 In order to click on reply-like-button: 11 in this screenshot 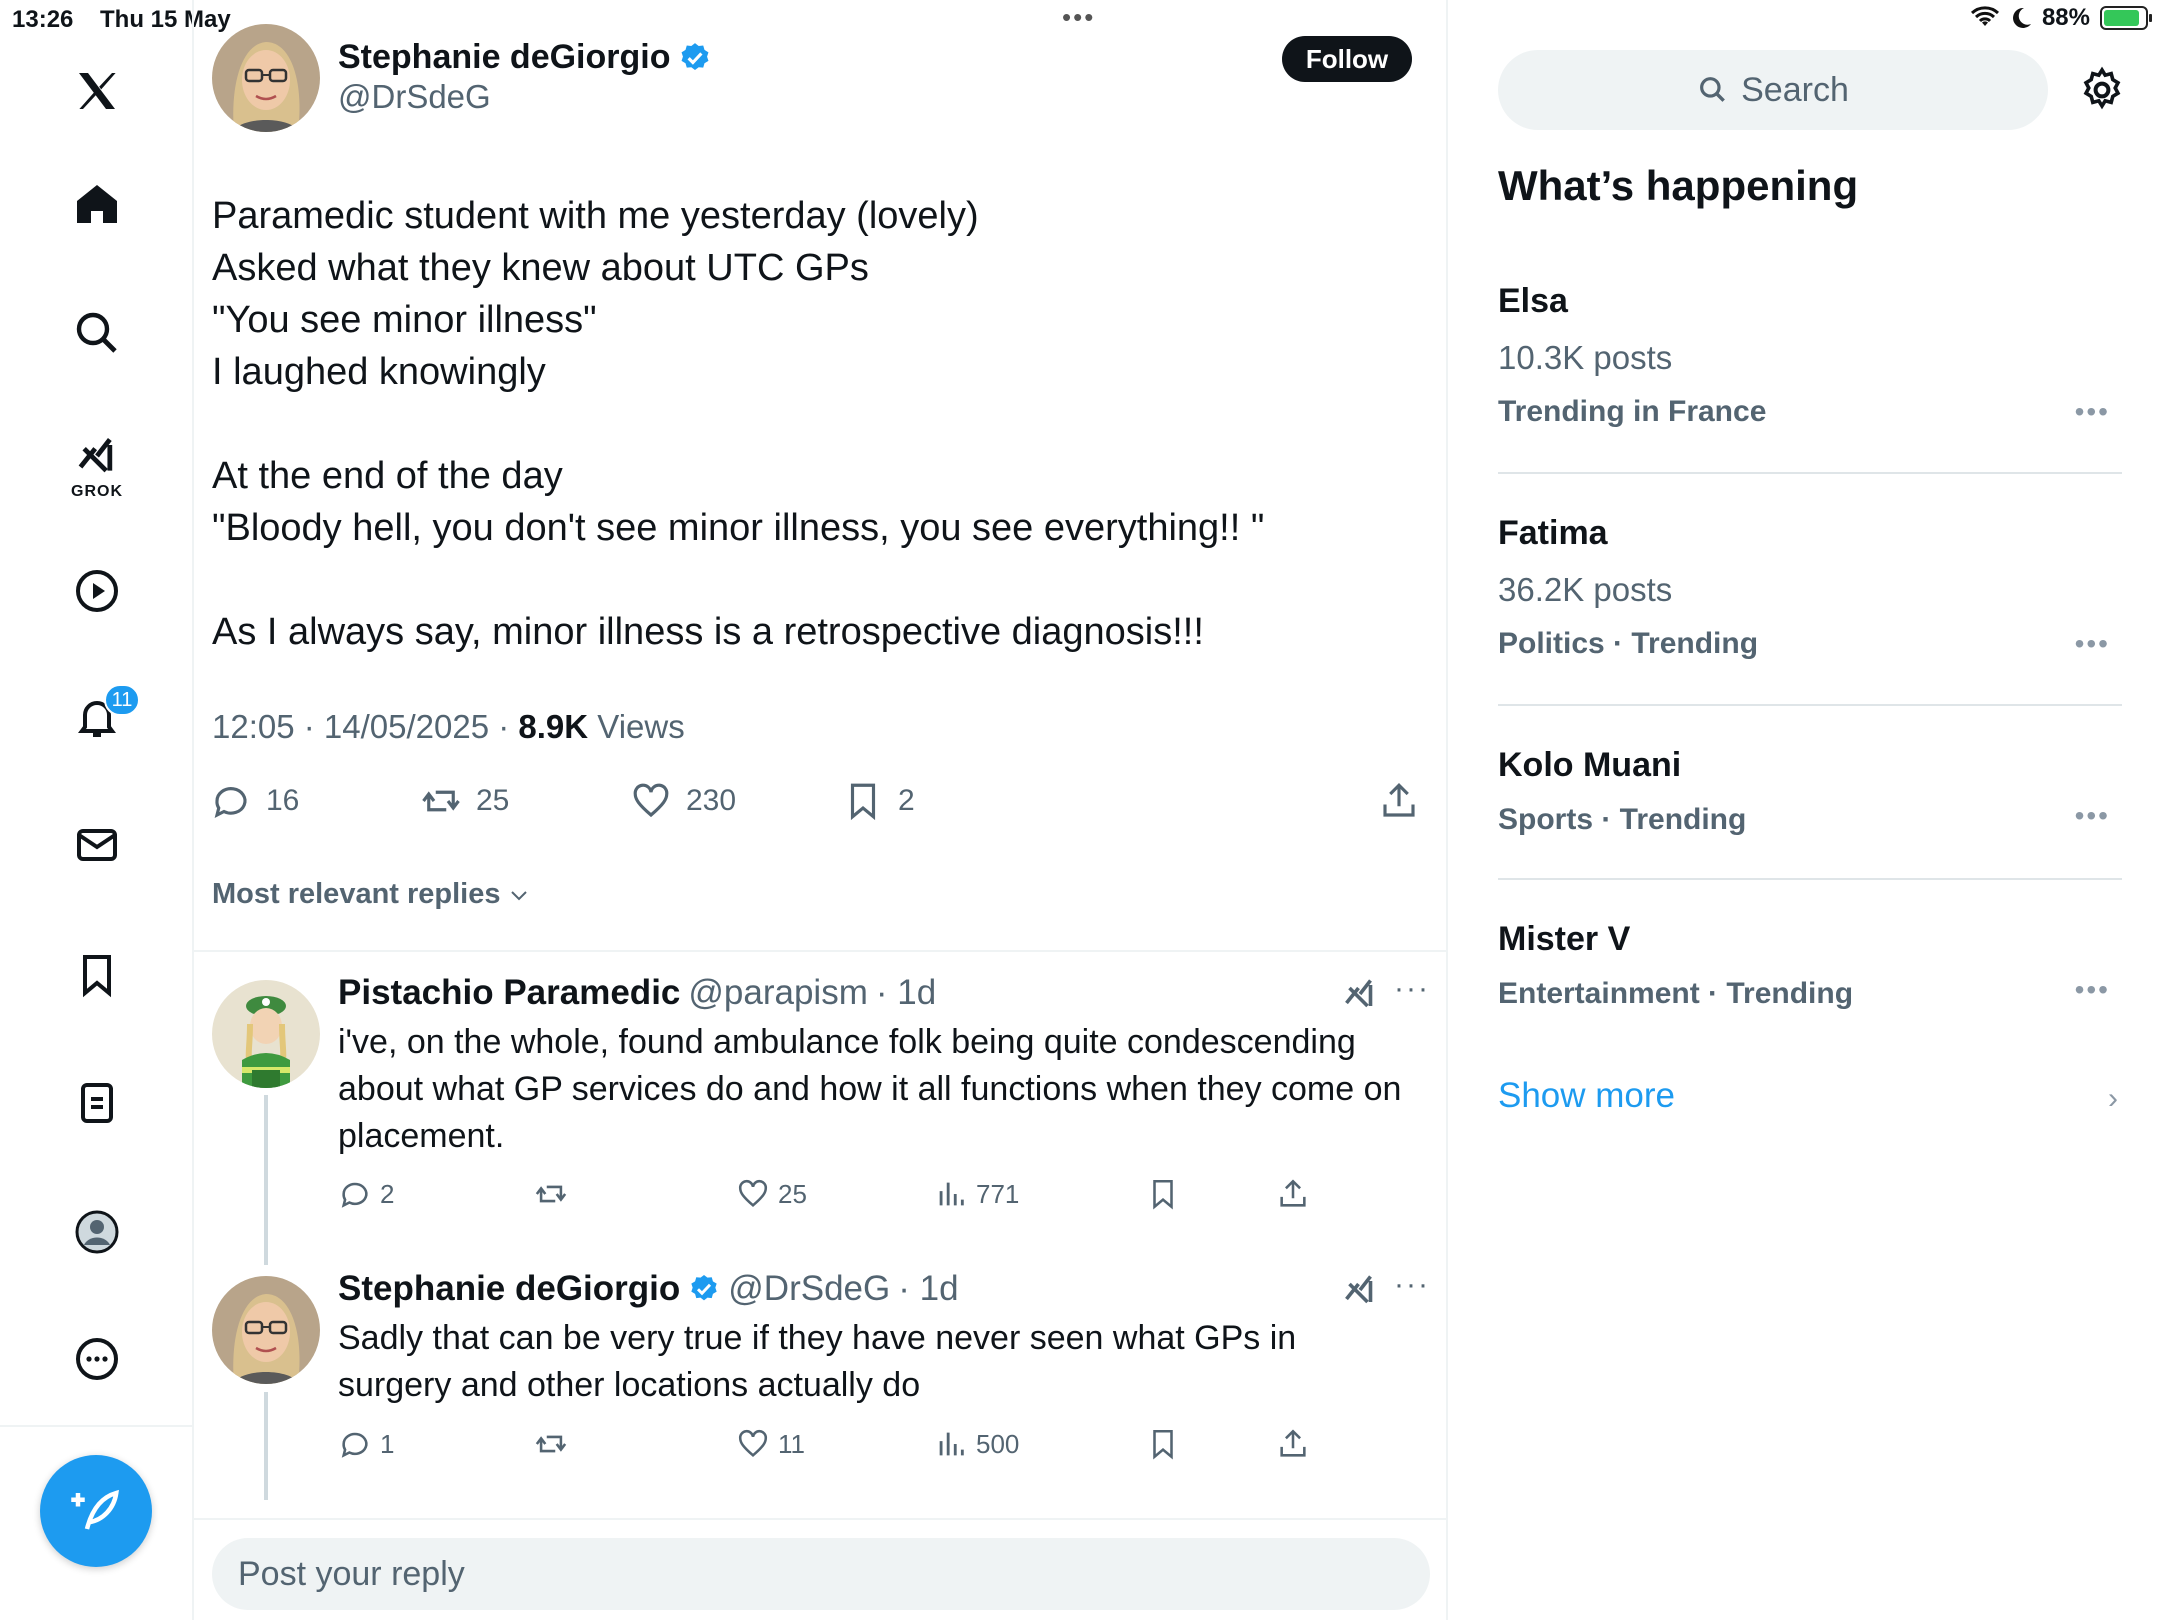, I will do `click(770, 1444)`.